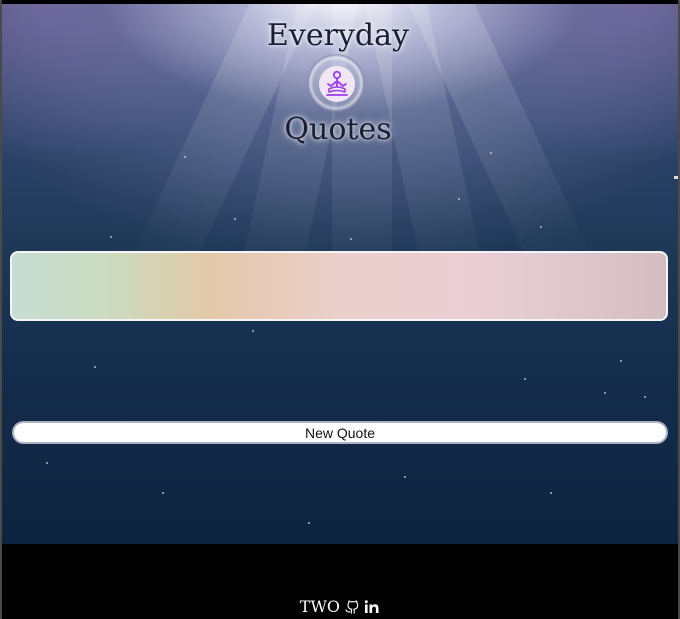  I want to click on meditation-icon, so click(337, 83).